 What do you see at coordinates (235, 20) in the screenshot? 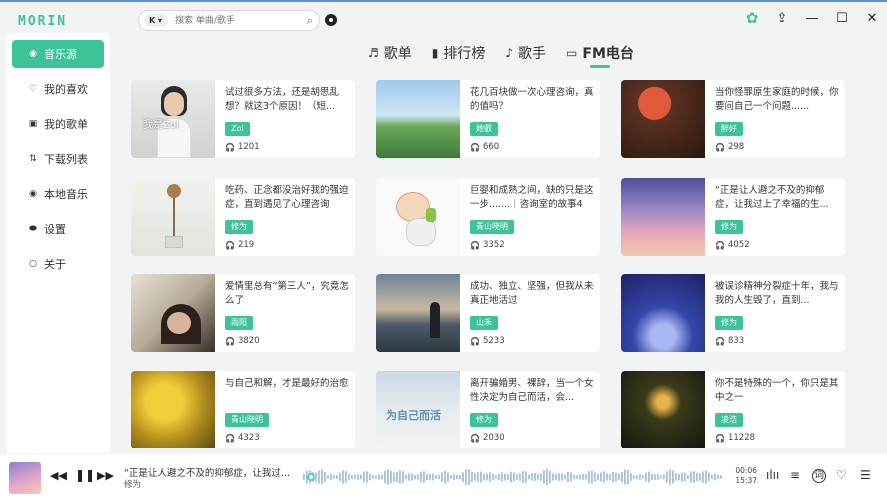
I see `search-input` at bounding box center [235, 20].